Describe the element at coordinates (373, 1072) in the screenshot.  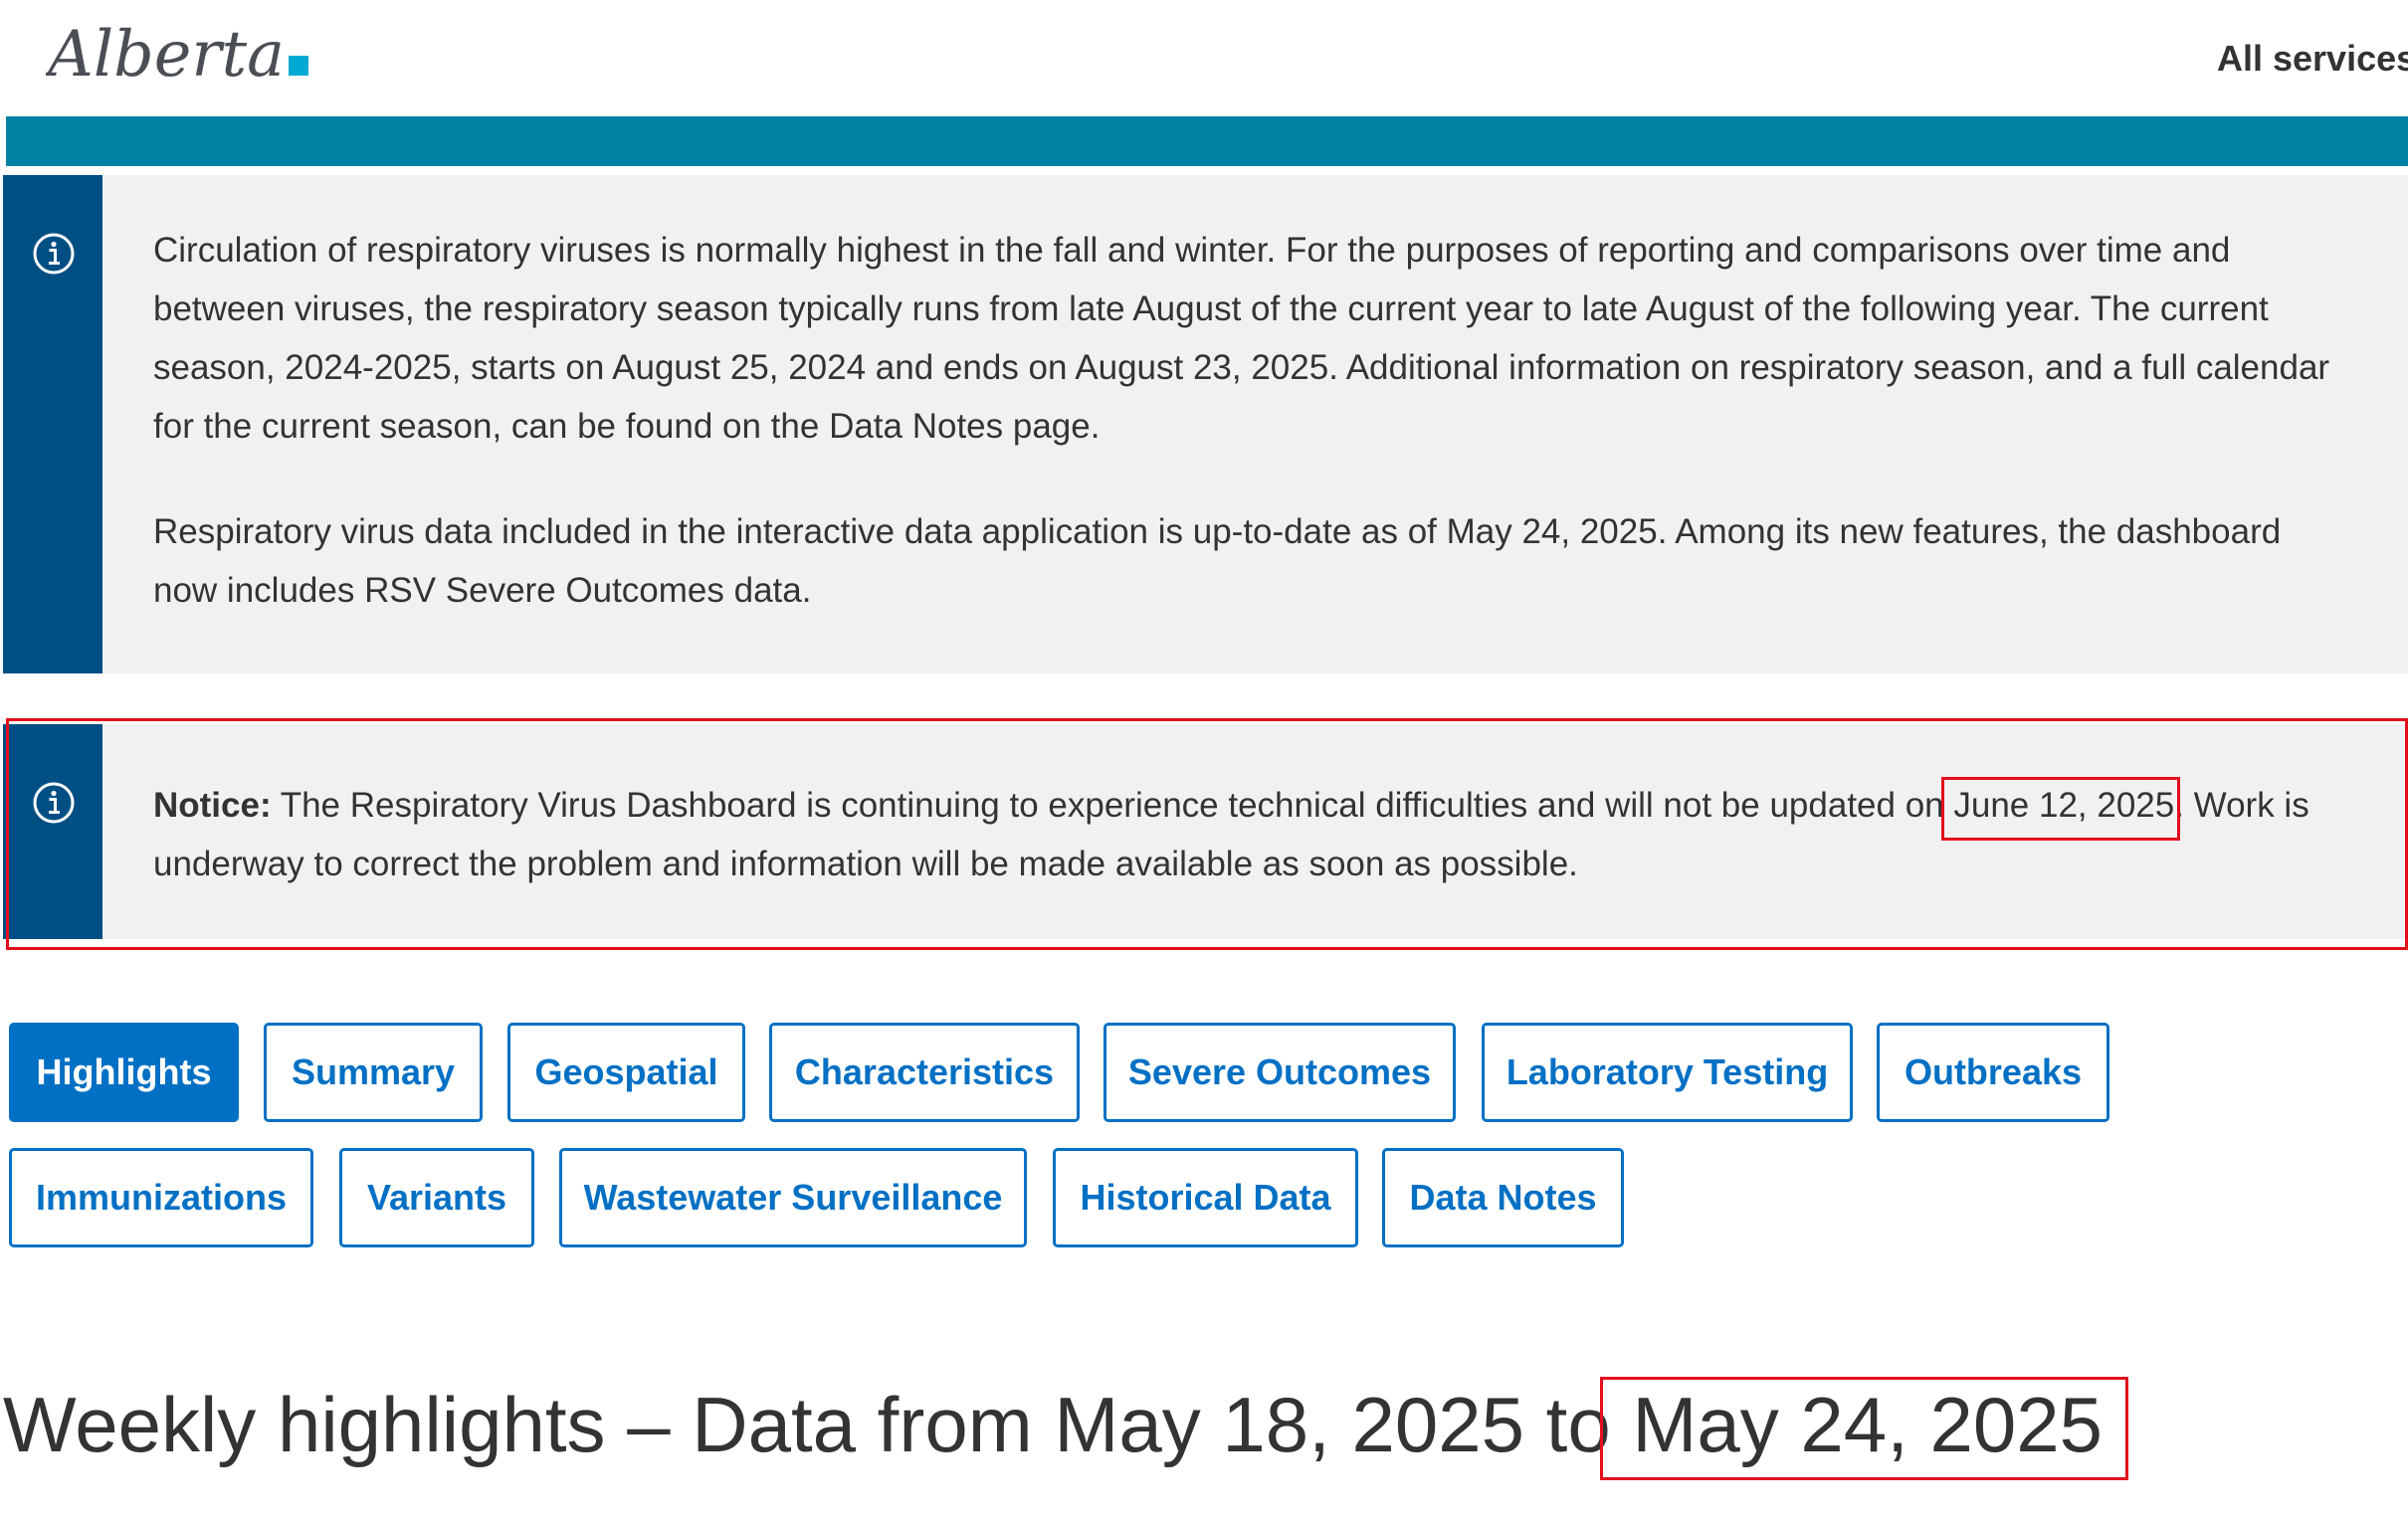
I see `tab-summary: Summary` at that location.